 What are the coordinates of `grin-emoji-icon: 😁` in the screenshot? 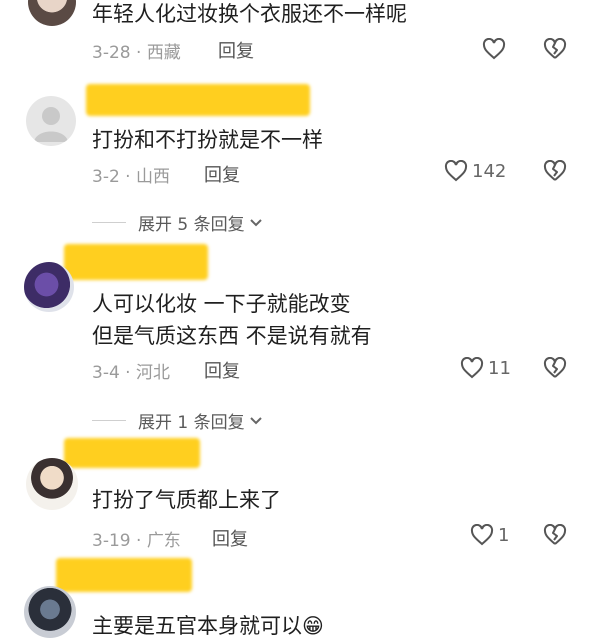 It's located at (313, 626).